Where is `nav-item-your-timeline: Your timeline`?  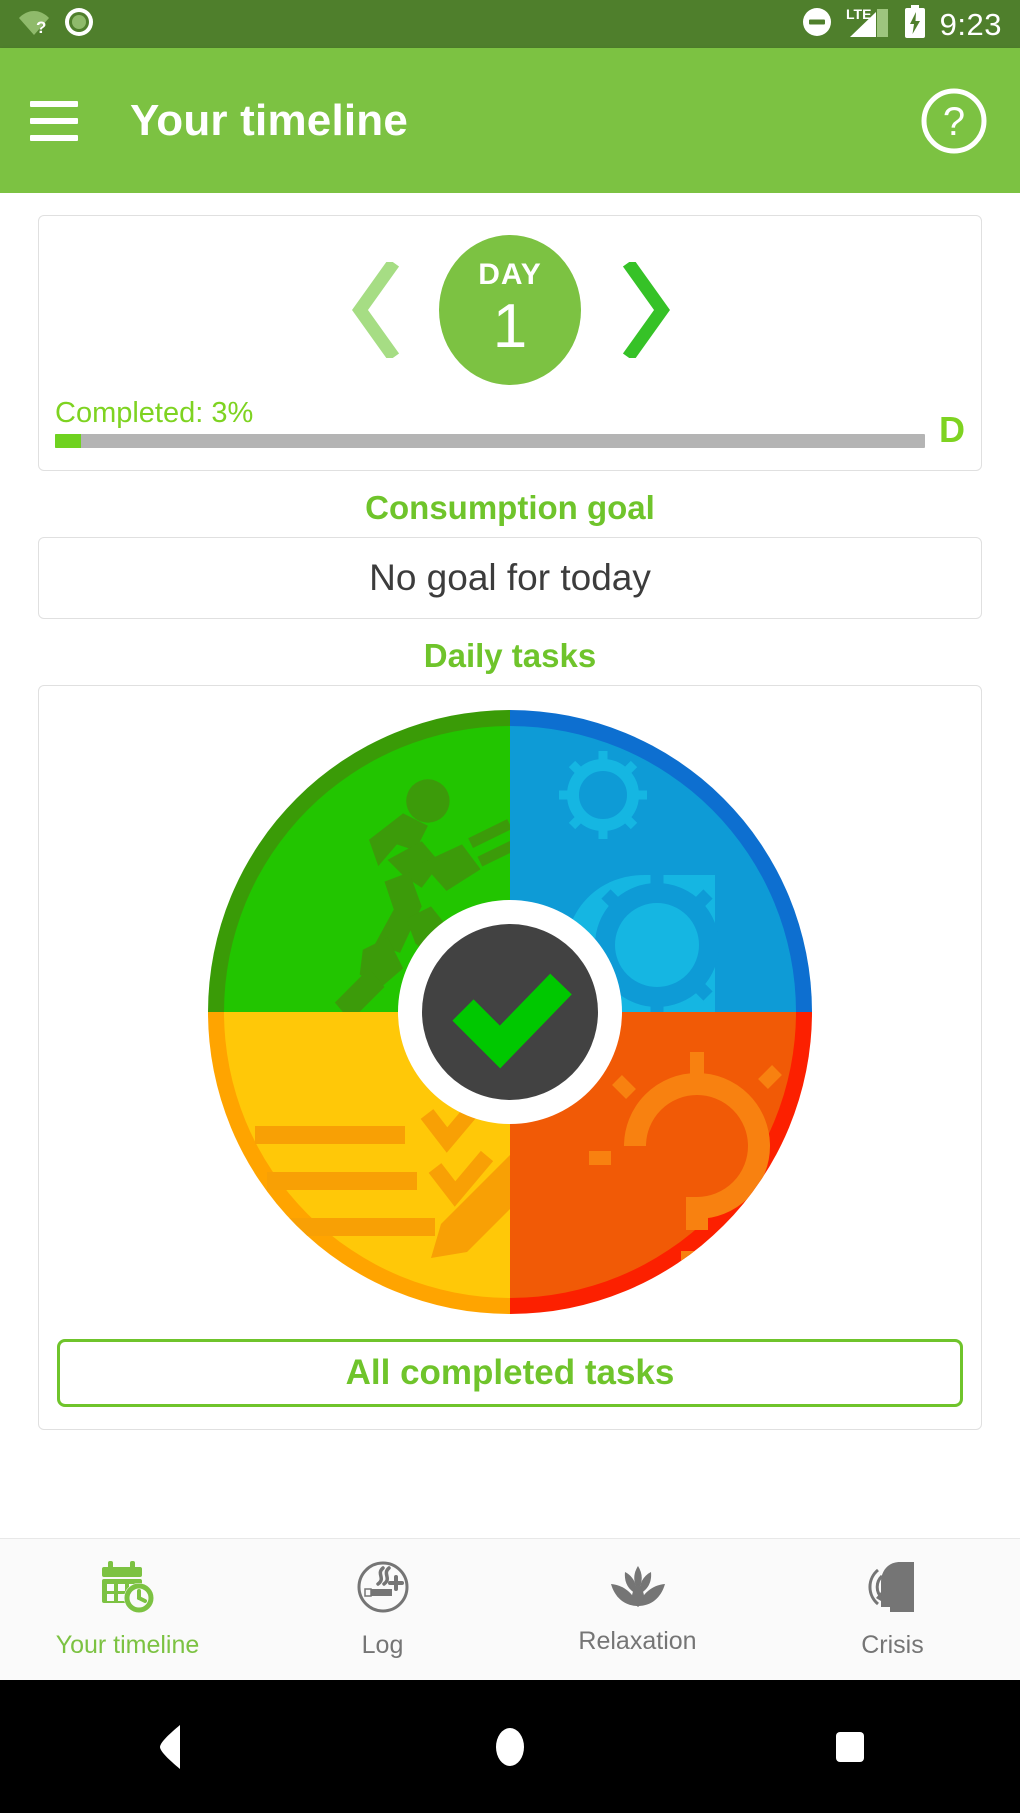 nav-item-your-timeline: Your timeline is located at coordinates (127, 1609).